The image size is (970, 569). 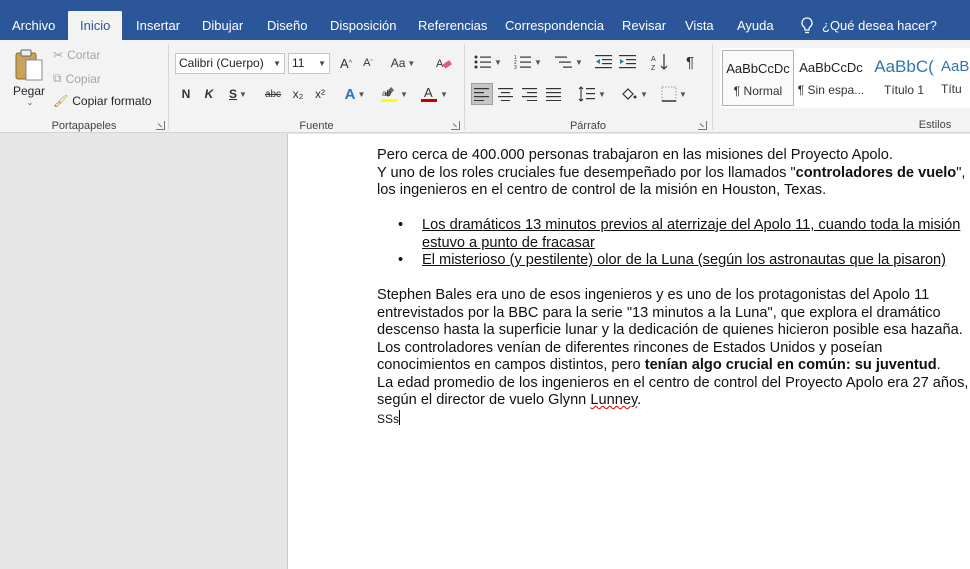 What do you see at coordinates (951, 89) in the screenshot?
I see `style-name: Títu` at bounding box center [951, 89].